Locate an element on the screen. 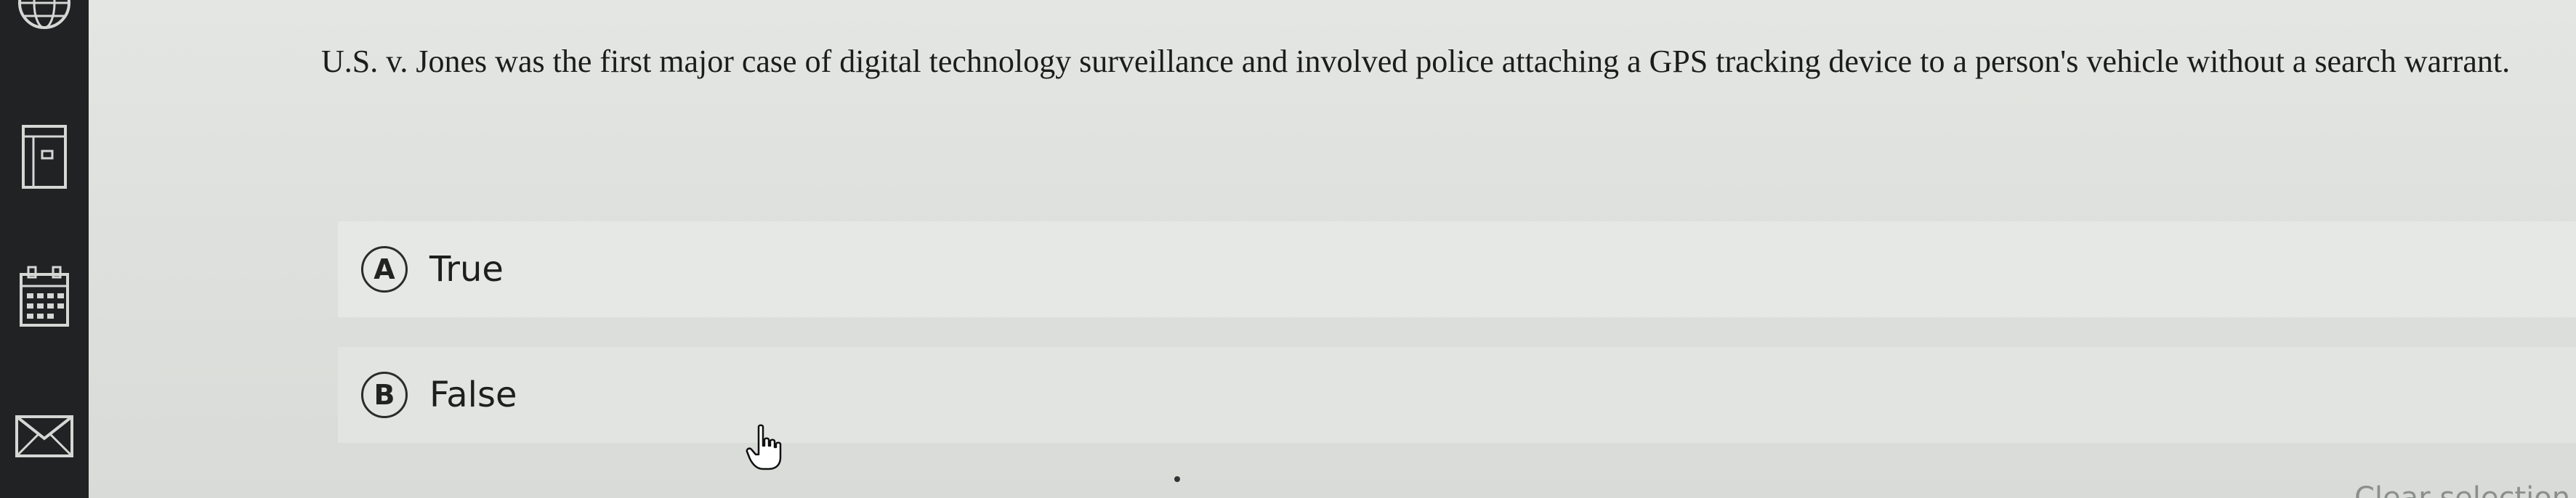  clear-selection-link: Clear selection is located at coordinates (2465, 487).